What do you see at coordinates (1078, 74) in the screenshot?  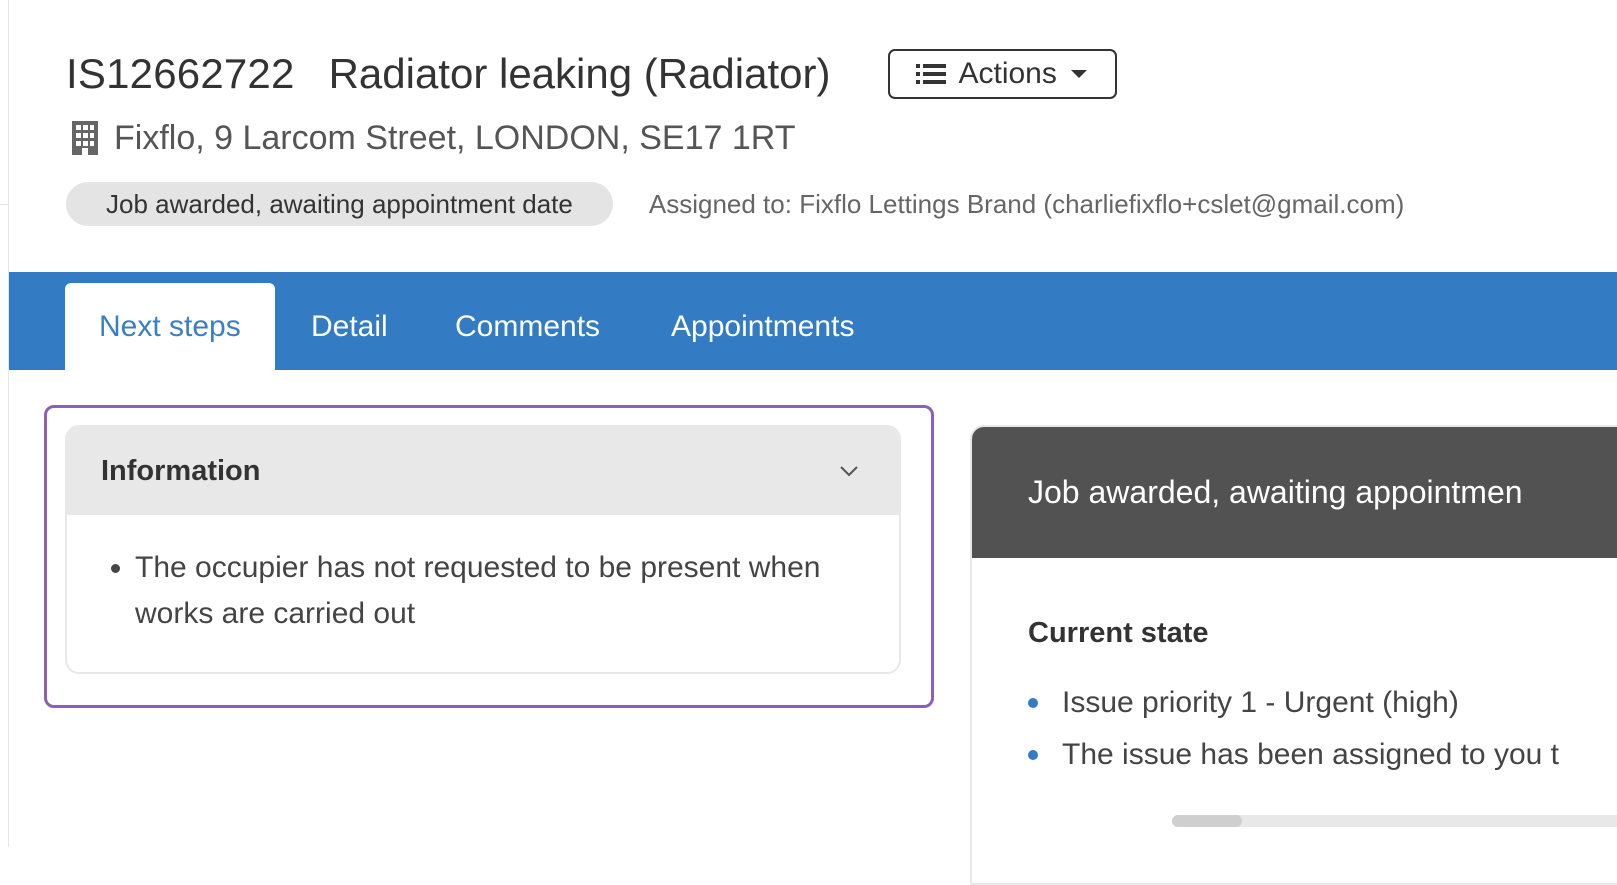 I see `caret-down-icon` at bounding box center [1078, 74].